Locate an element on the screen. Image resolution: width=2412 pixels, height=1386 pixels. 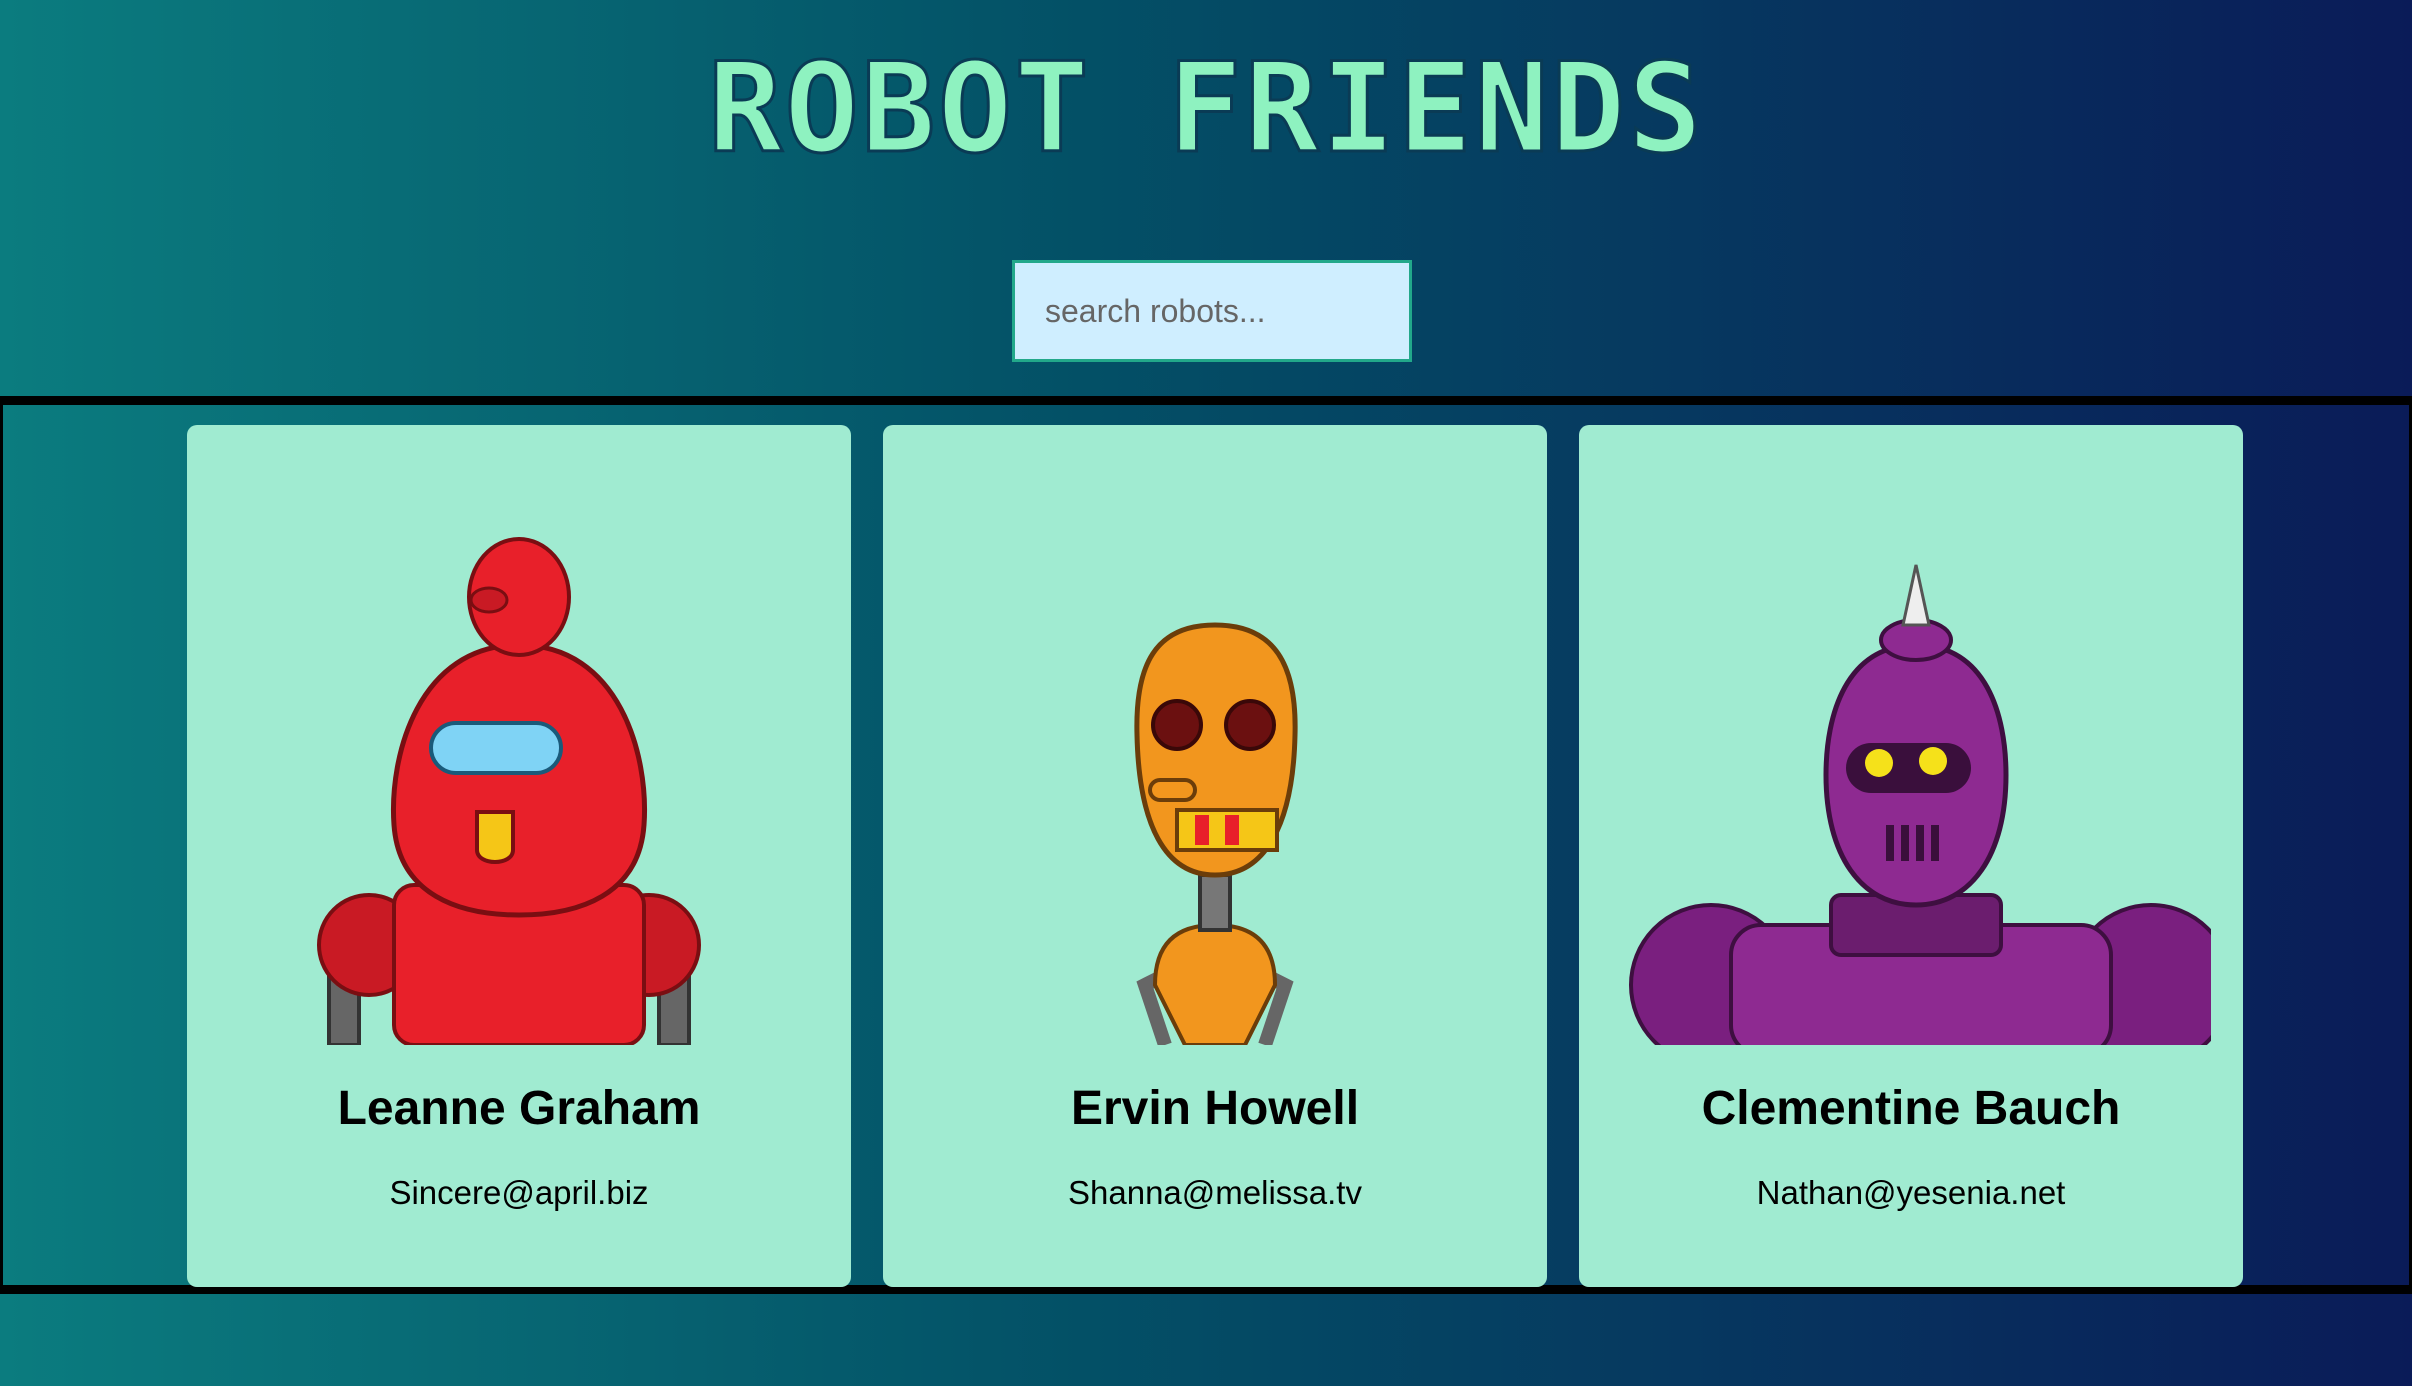
page-title: ROBOT FRIENDS is located at coordinates (1205, 109).